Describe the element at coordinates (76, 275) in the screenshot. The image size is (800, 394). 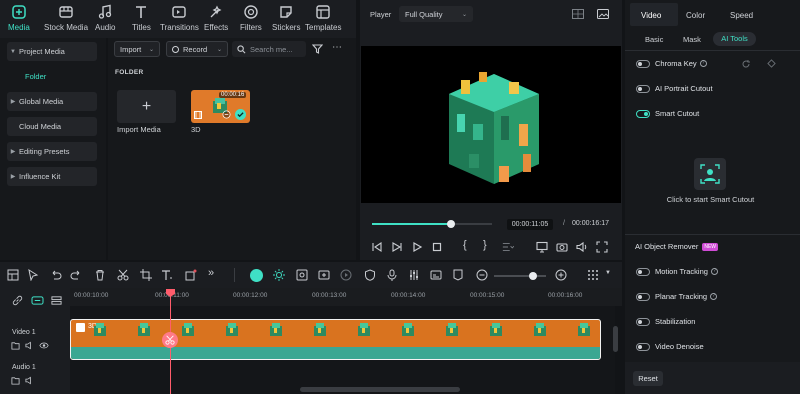
I see `redo-icon` at that location.